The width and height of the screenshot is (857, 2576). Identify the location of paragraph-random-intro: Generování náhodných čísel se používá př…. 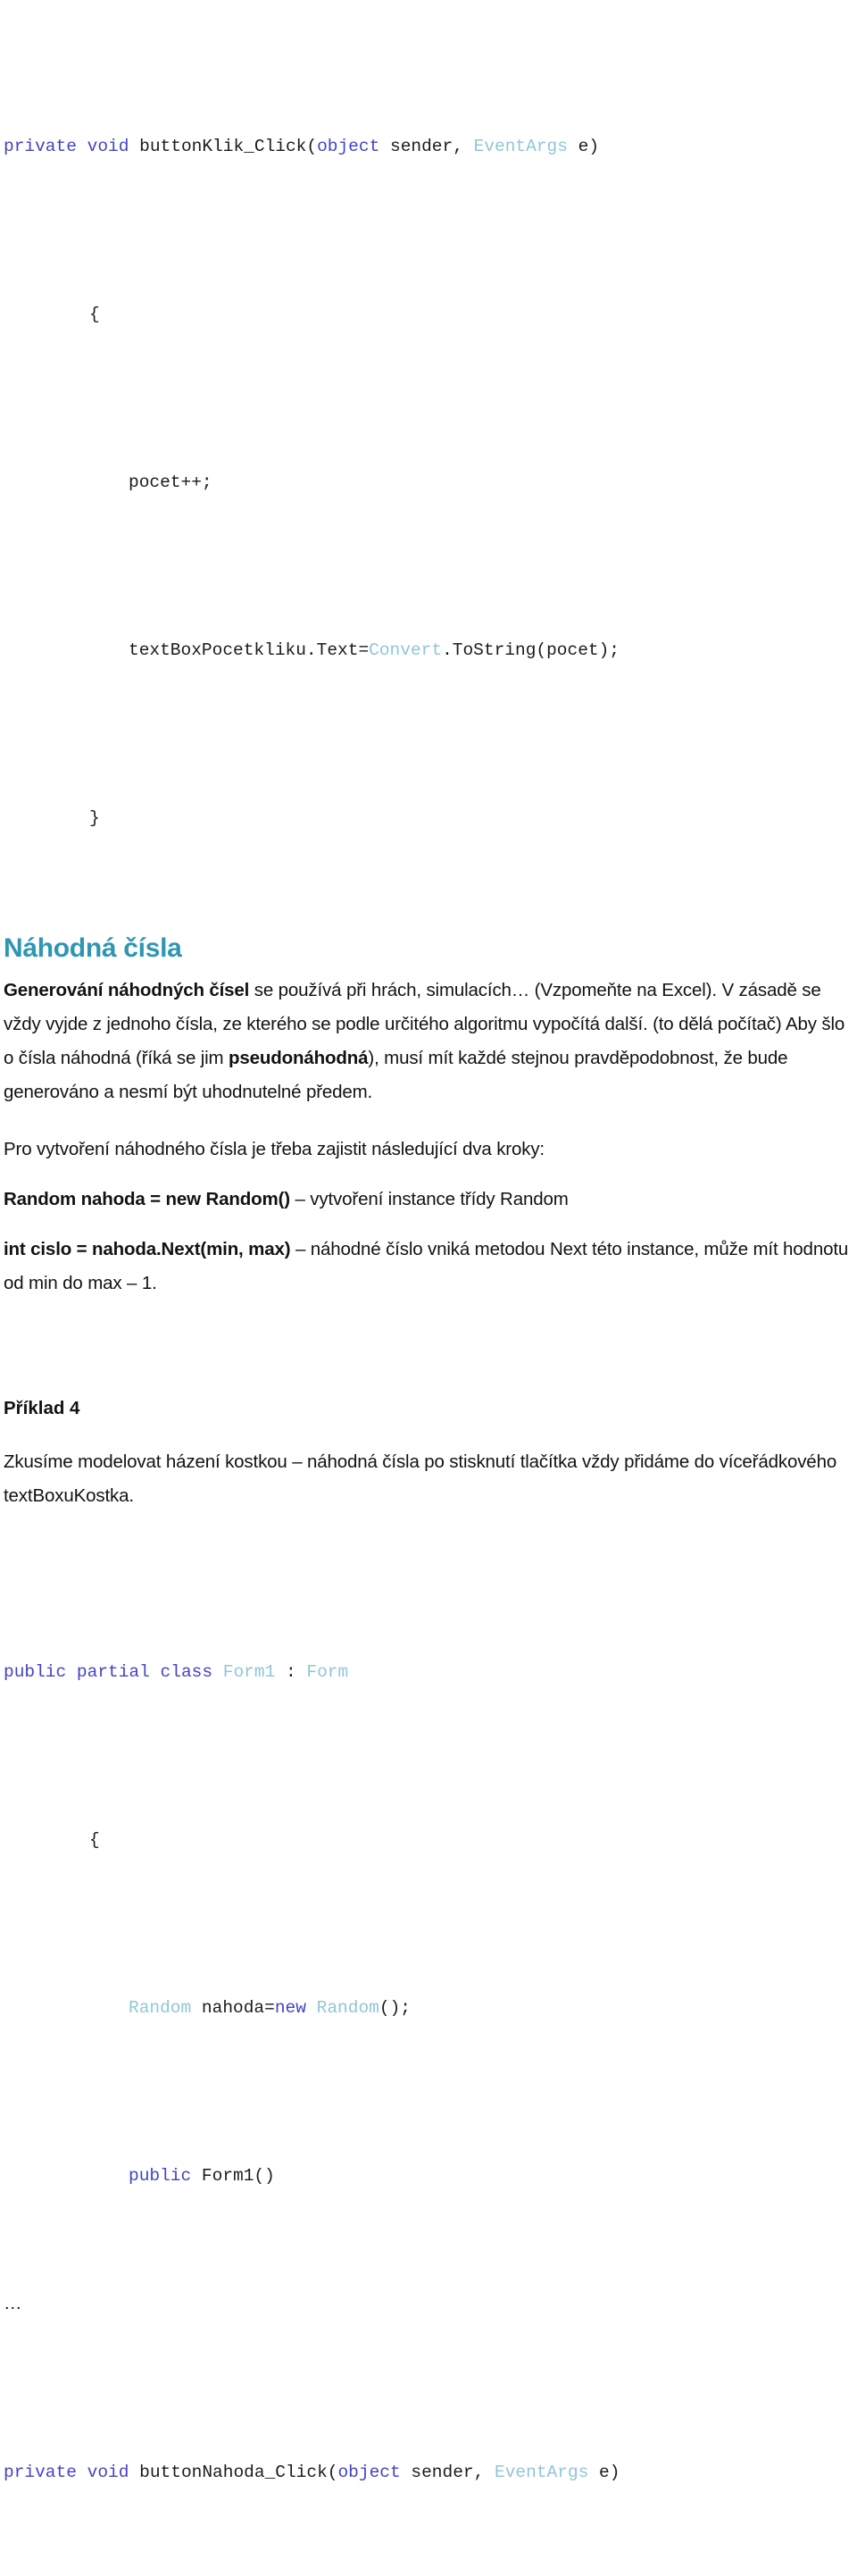
(427, 1041).